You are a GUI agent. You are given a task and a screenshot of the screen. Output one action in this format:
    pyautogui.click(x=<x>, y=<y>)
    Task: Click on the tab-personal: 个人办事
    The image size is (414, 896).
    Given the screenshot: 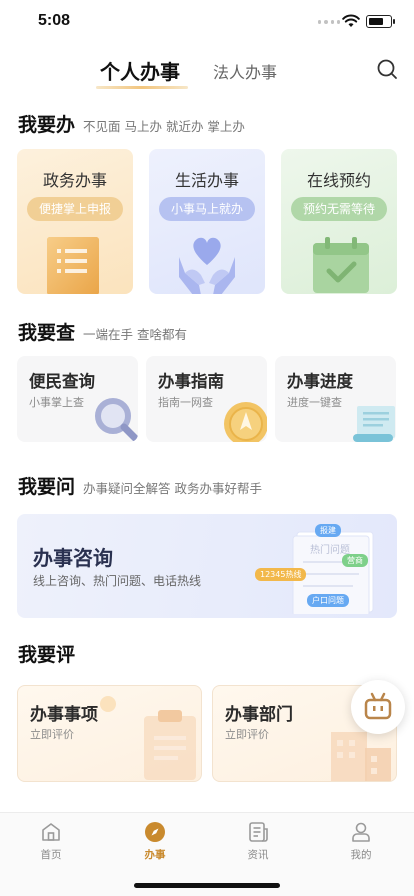 What is the action you would take?
    pyautogui.click(x=140, y=70)
    